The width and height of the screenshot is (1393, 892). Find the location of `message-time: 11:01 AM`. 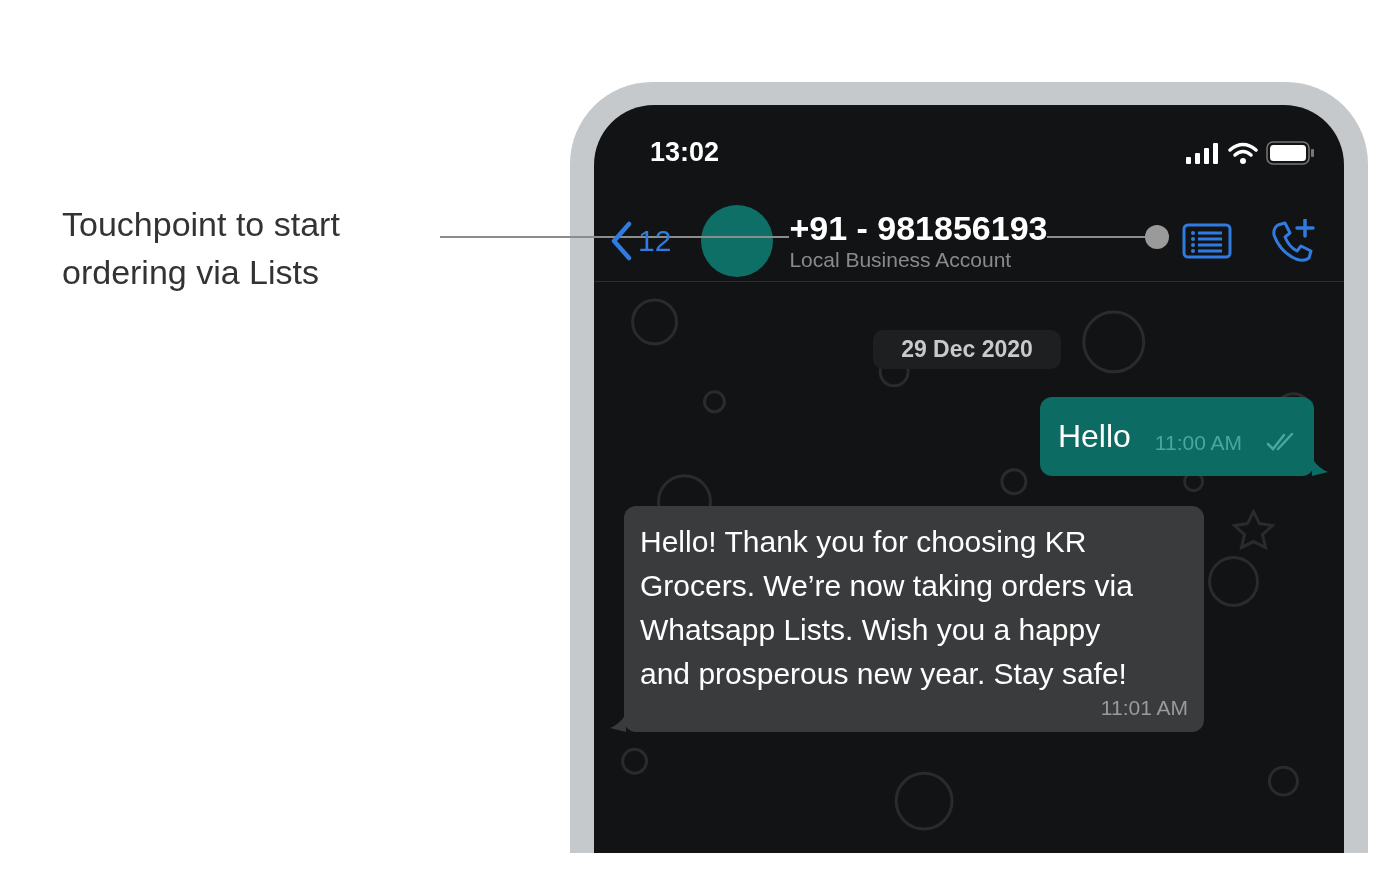

message-time: 11:01 AM is located at coordinates (1144, 708).